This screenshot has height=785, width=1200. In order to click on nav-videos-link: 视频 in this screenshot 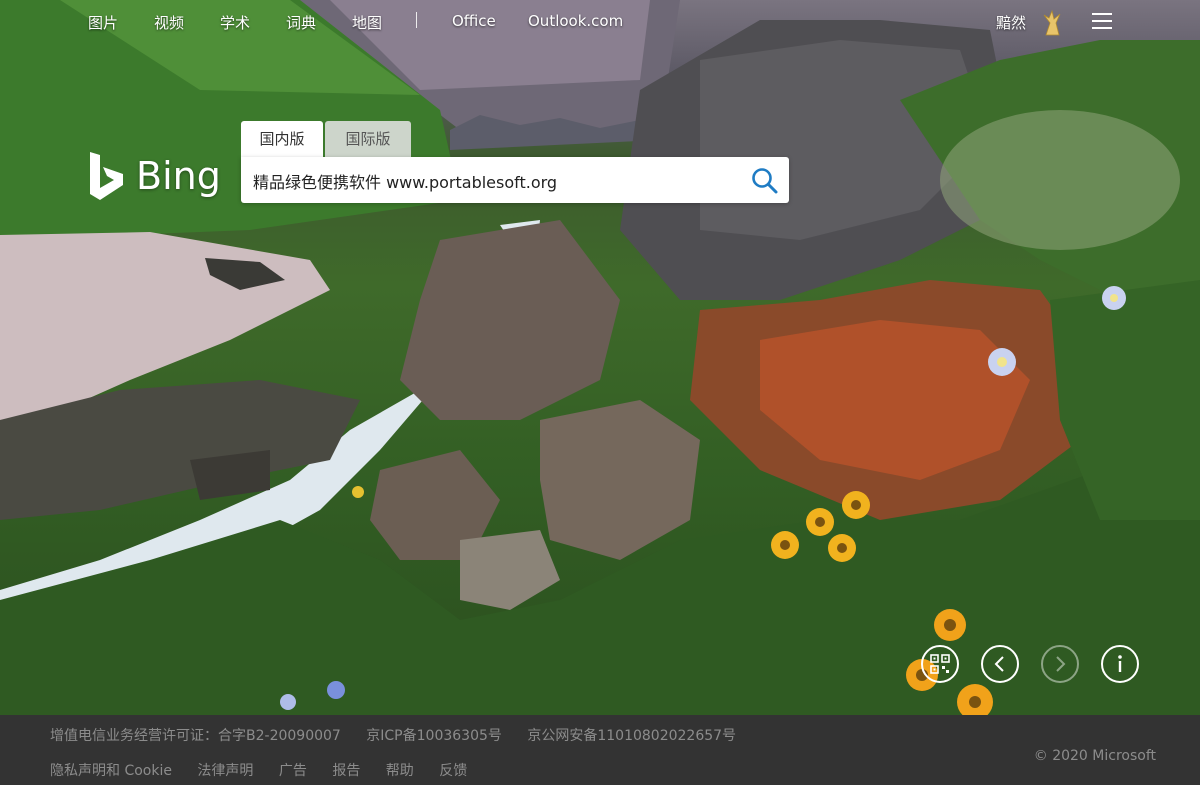, I will do `click(169, 22)`.